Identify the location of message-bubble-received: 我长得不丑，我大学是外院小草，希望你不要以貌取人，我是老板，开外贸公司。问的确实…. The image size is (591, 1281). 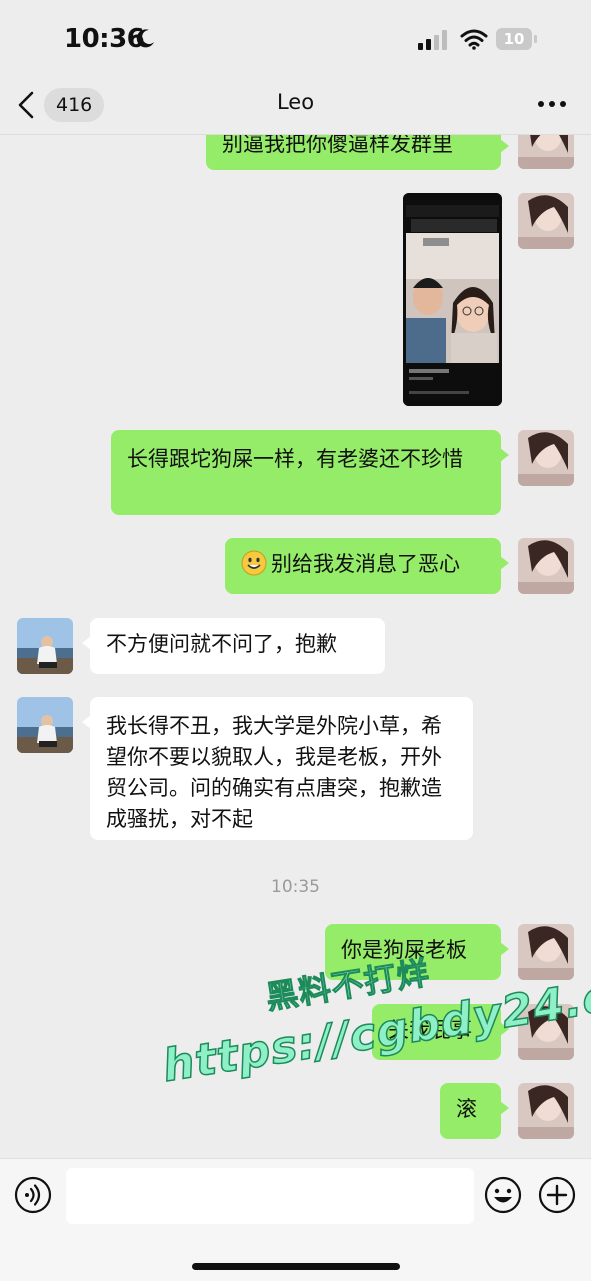
(277, 768).